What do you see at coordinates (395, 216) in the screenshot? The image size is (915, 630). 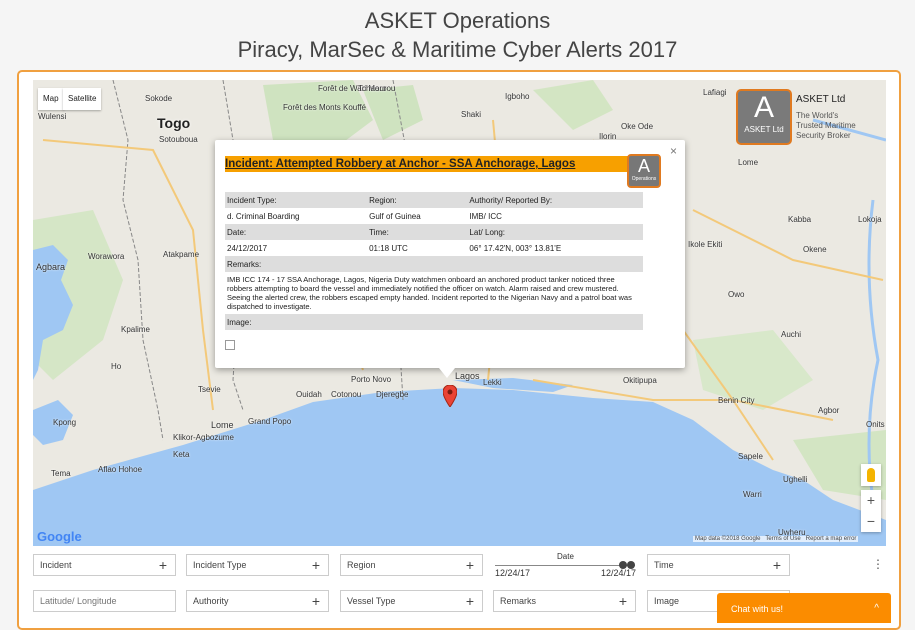 I see `value-region: Gulf of Guinea` at bounding box center [395, 216].